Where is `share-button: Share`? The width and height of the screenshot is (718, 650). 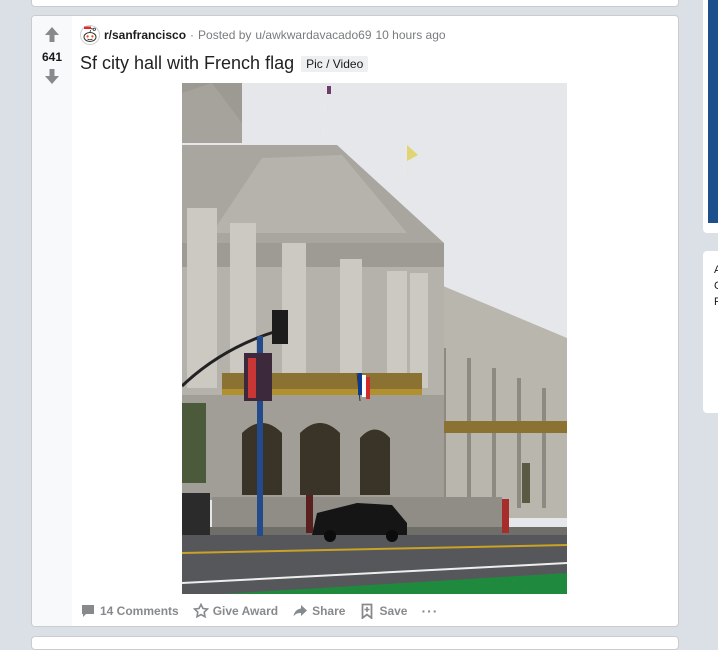 share-button: Share is located at coordinates (318, 611).